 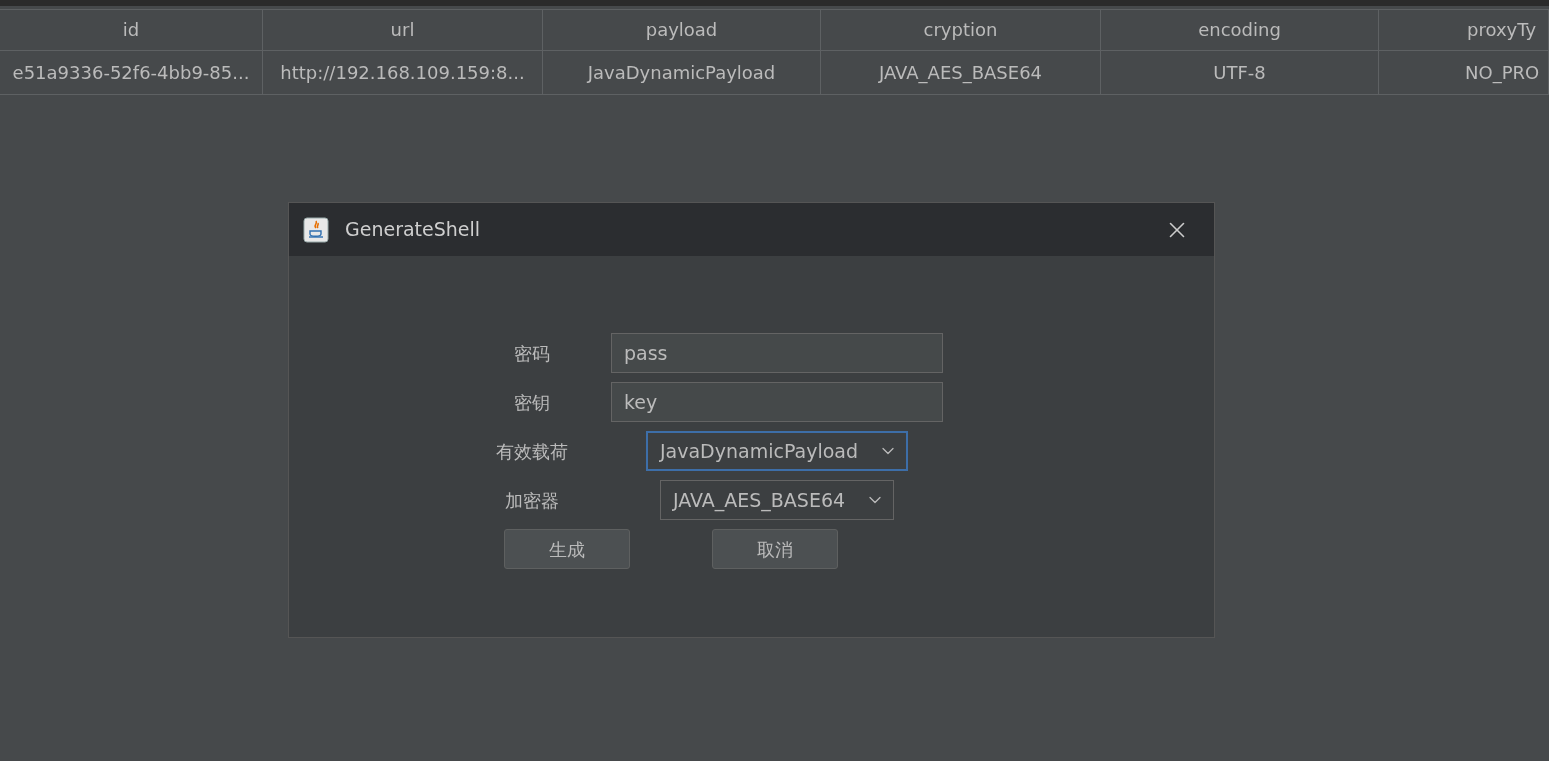 What do you see at coordinates (1464, 29) in the screenshot?
I see `column-header: proxyTy` at bounding box center [1464, 29].